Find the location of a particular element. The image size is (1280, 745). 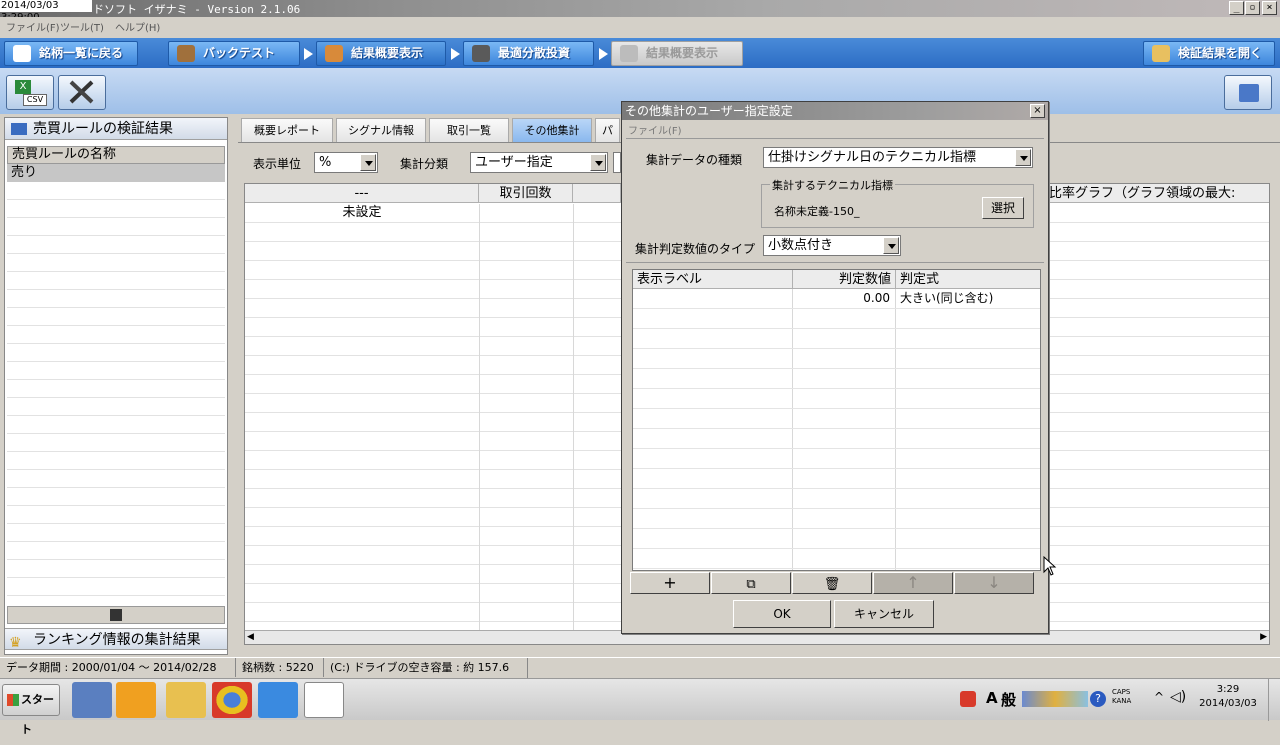

dialog-title: その他集計のユーザー指定設定 is located at coordinates (709, 111).